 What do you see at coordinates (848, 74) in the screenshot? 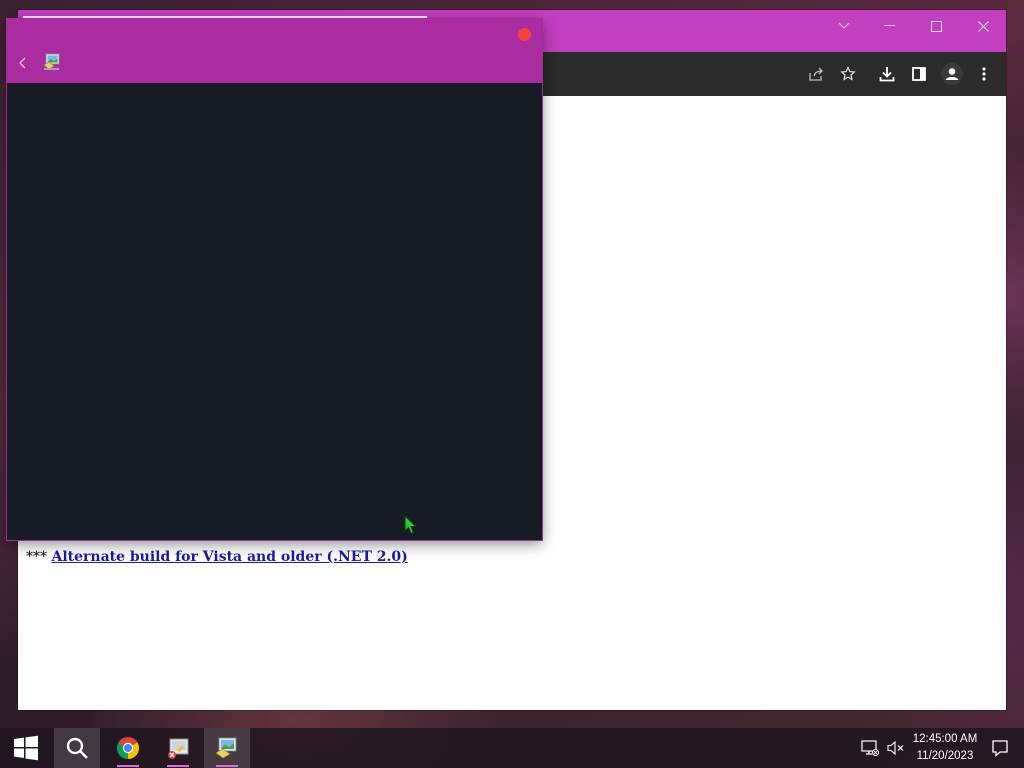
I see `star-icon` at bounding box center [848, 74].